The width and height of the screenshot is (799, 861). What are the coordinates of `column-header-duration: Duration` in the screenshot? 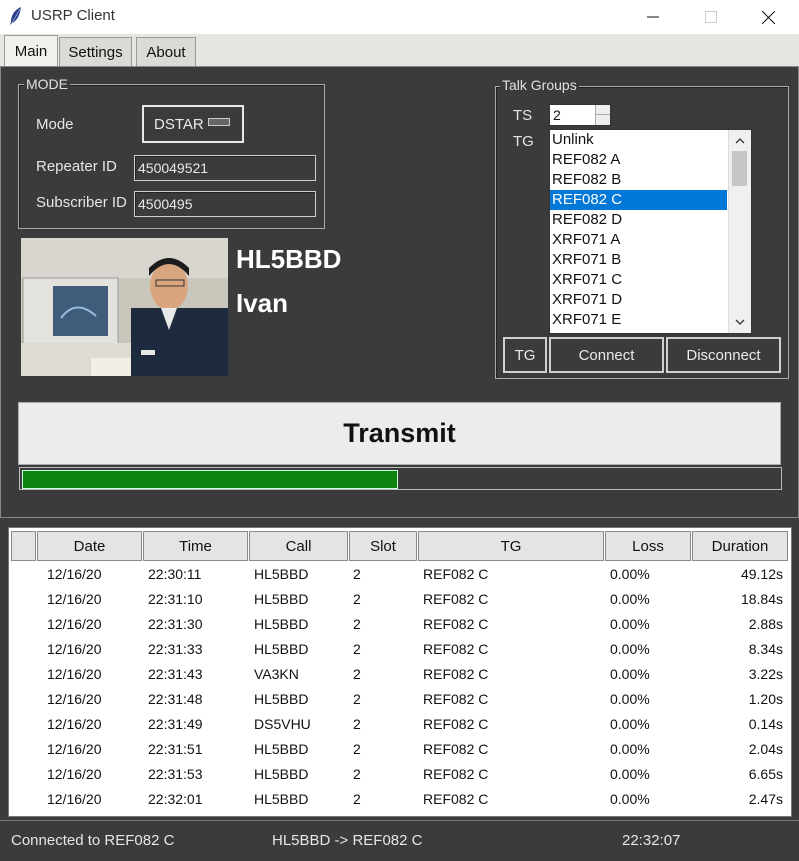 It's located at (740, 546).